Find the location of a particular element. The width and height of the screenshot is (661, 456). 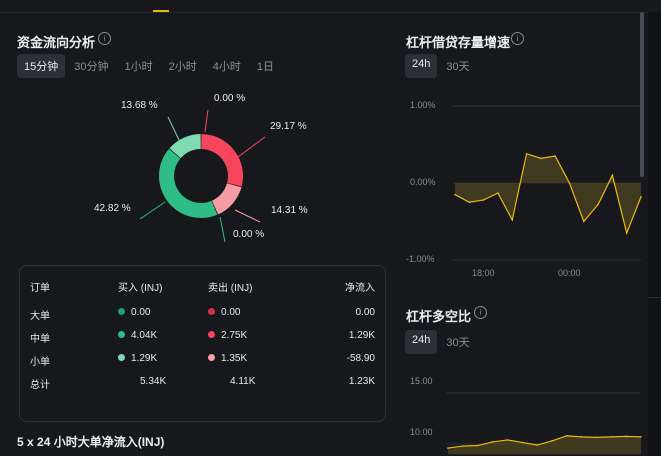

row-name: 小单 is located at coordinates (40, 362).